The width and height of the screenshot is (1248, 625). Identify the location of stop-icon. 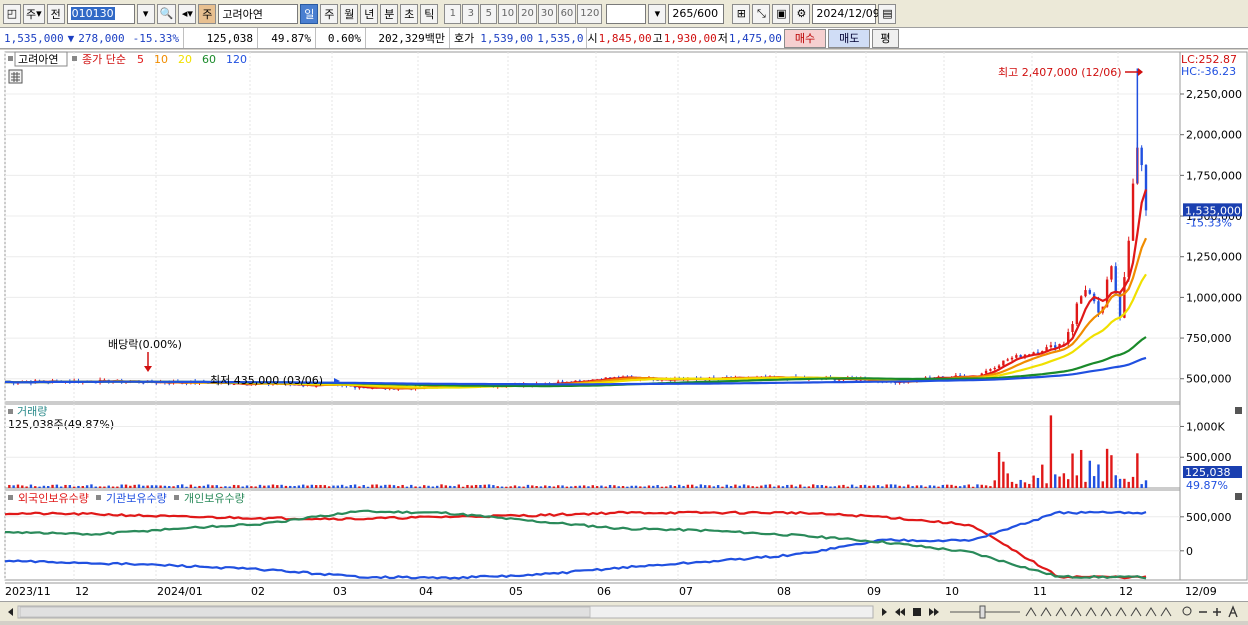
(917, 612).